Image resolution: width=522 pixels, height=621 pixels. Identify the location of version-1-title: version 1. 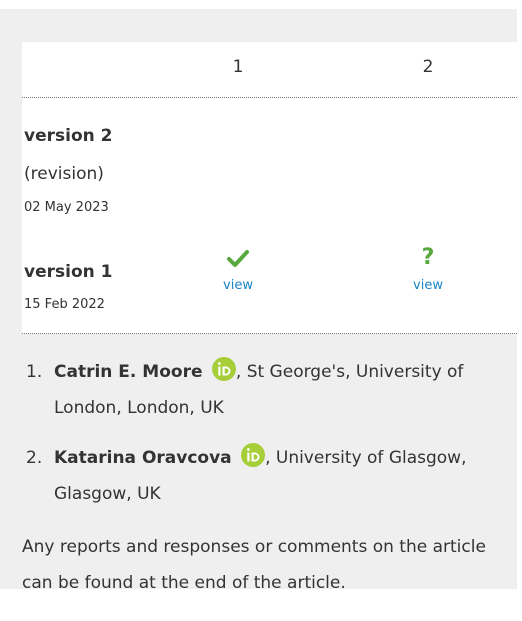
(68, 272).